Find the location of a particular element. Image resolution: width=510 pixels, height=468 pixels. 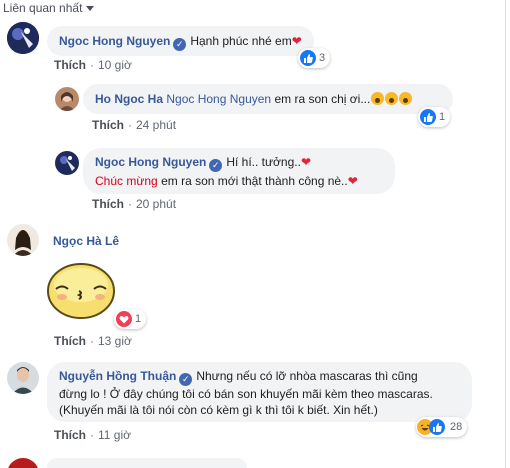

sort-dropdown: Liên quan nhất is located at coordinates (49, 8).